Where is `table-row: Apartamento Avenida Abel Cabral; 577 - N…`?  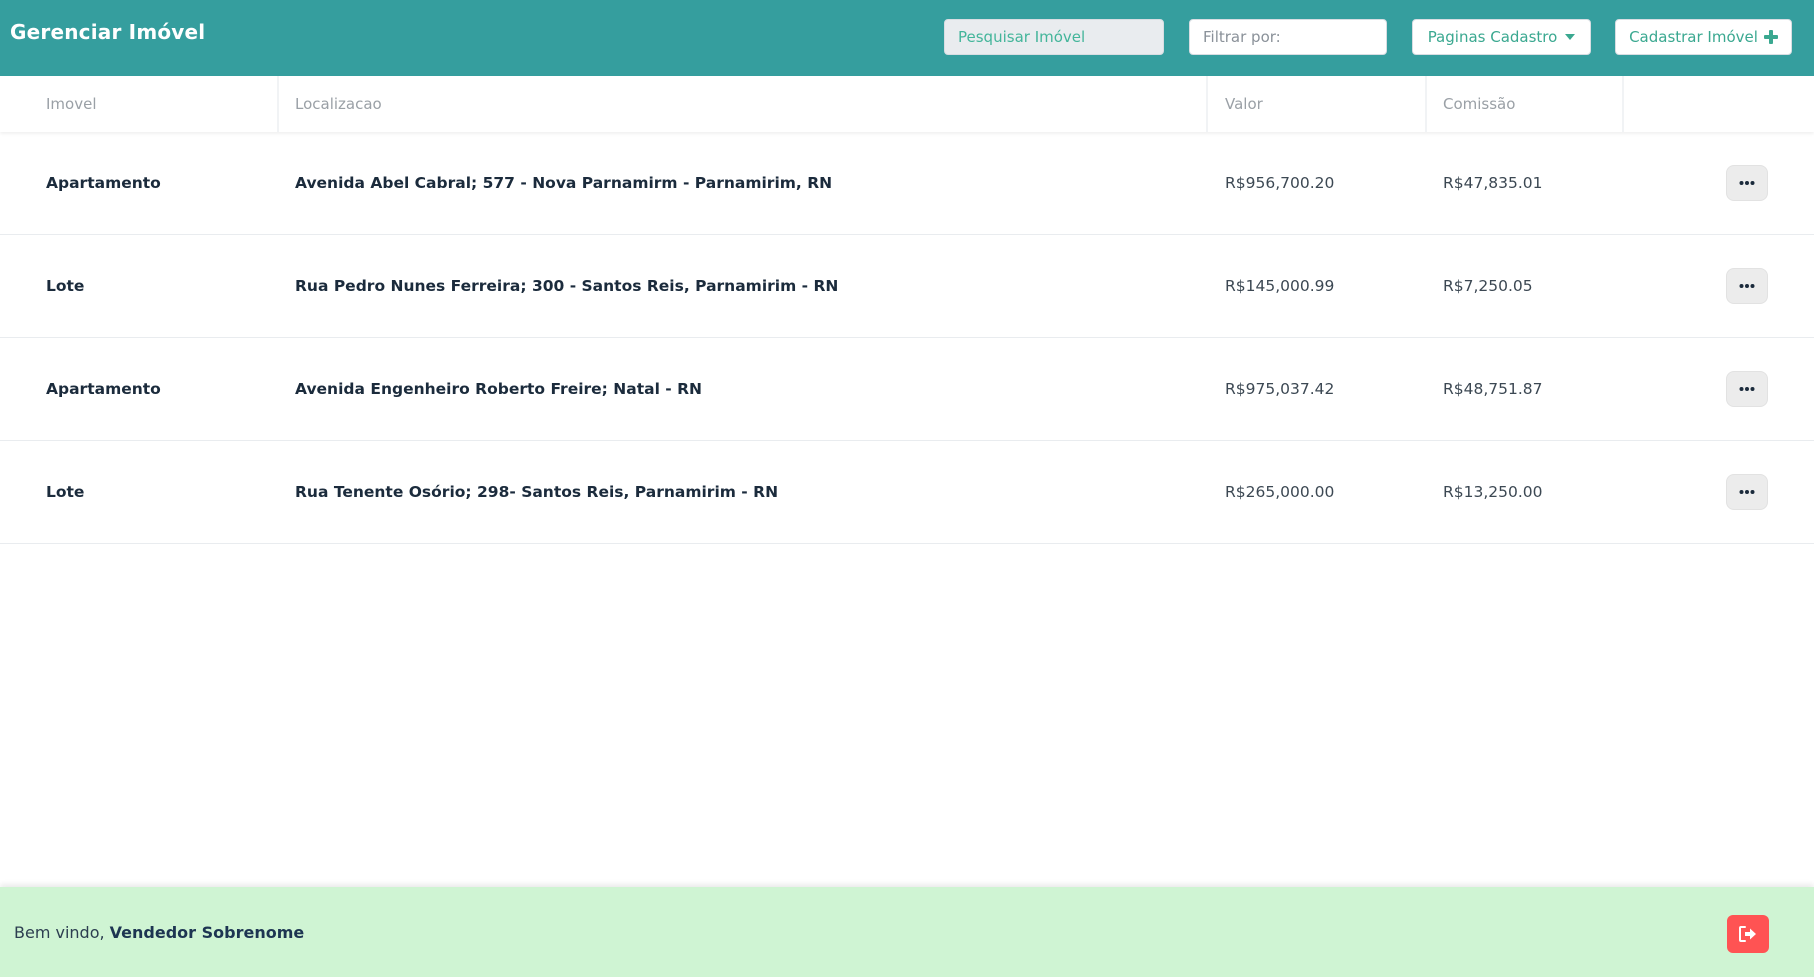
table-row: Apartamento Avenida Abel Cabral; 577 - N… is located at coordinates (907, 183).